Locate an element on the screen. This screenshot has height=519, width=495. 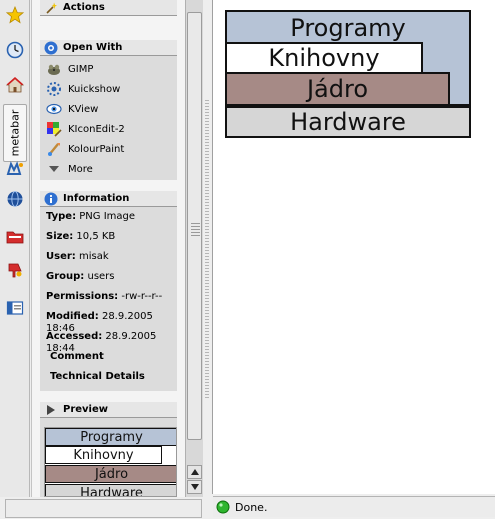
open-with-kiconedit: KIconEdit-2 is located at coordinates (108, 129).